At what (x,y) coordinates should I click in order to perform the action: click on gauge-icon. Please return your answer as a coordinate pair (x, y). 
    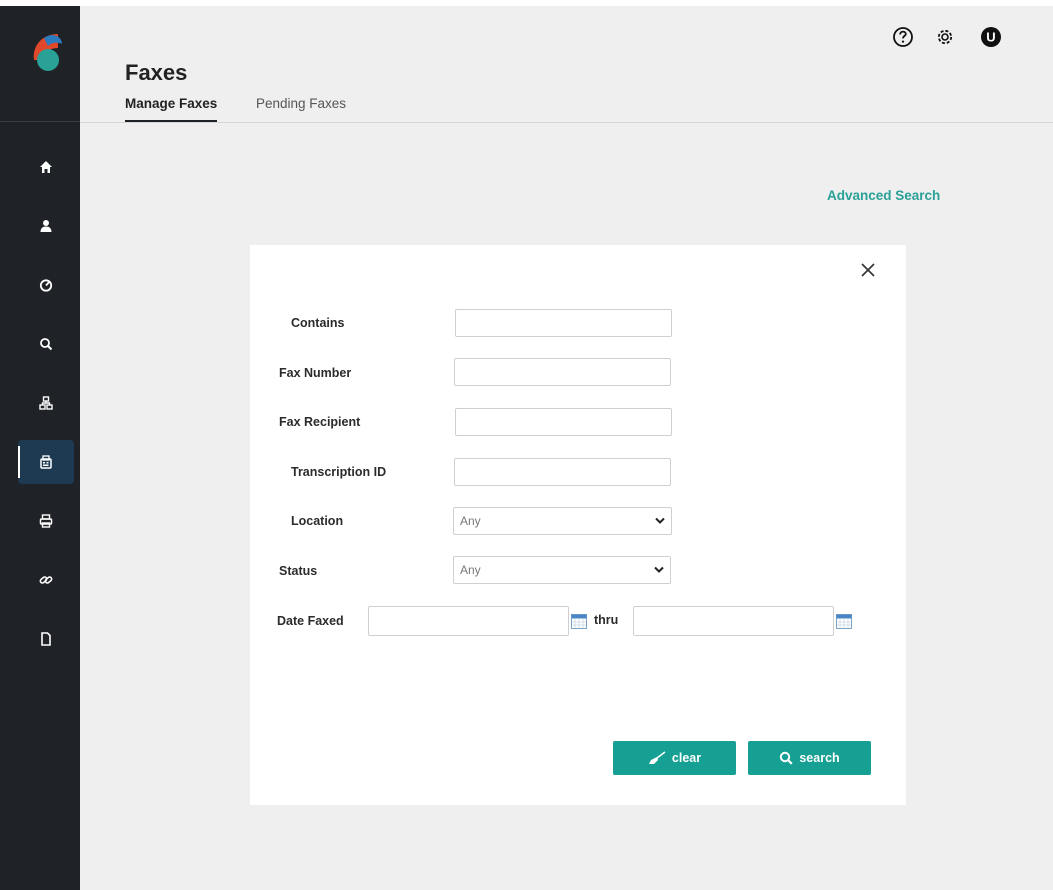
    Looking at the image, I should click on (46, 285).